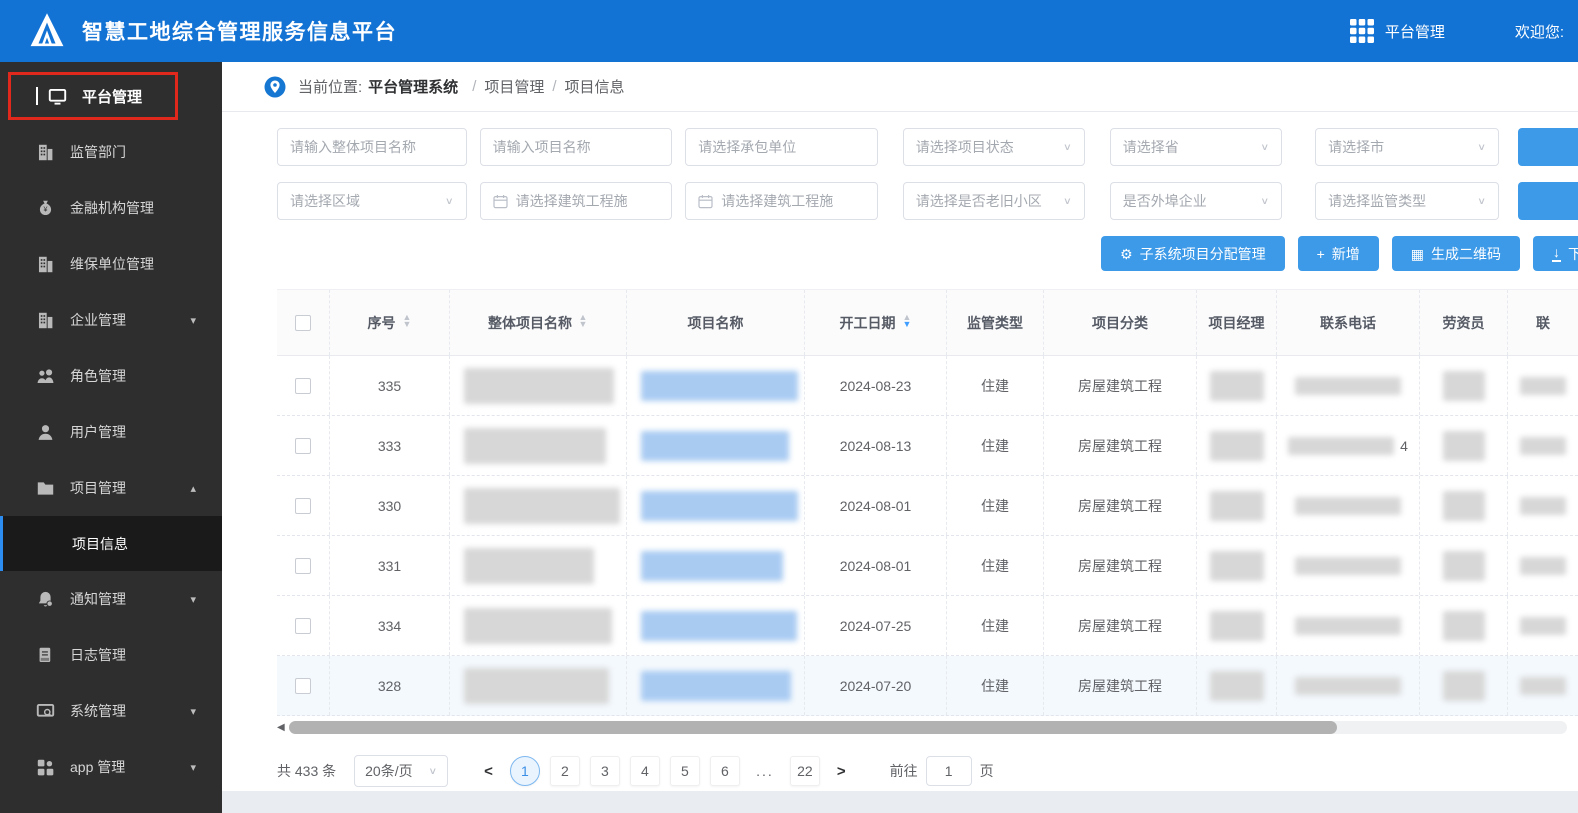  What do you see at coordinates (538, 322) in the screenshot?
I see `column-header-overall: 整体项目名称 ▲ ▼` at bounding box center [538, 322].